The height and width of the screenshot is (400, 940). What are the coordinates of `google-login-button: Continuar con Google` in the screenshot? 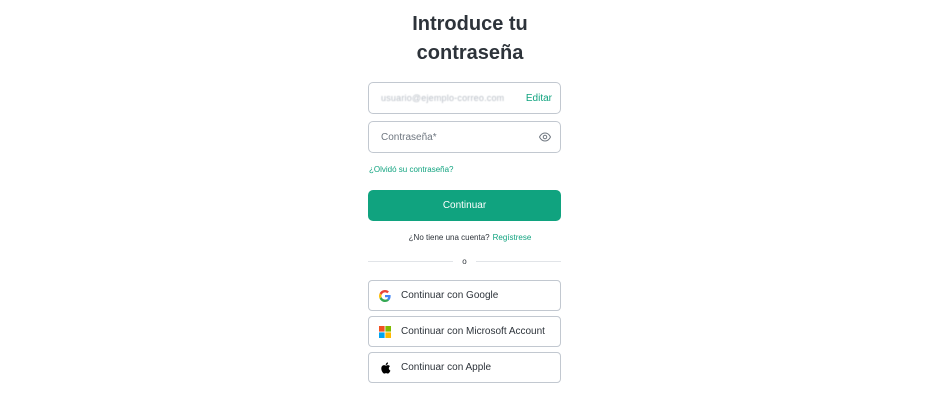 It's located at (464, 295).